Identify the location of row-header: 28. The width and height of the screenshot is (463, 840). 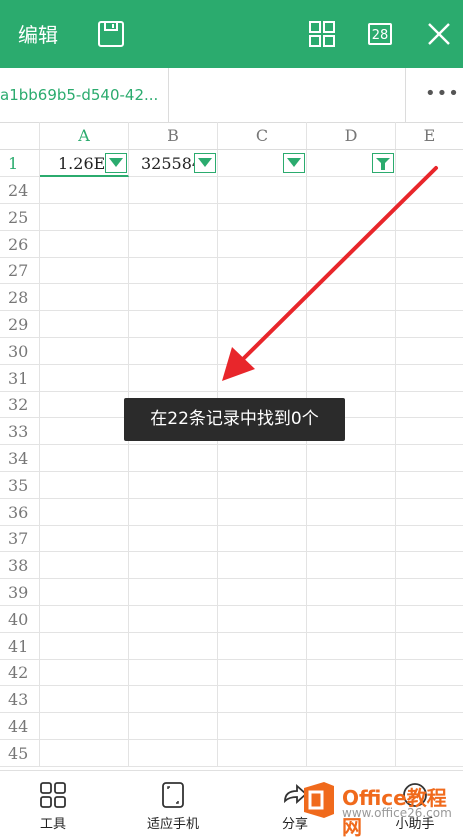
(20, 298).